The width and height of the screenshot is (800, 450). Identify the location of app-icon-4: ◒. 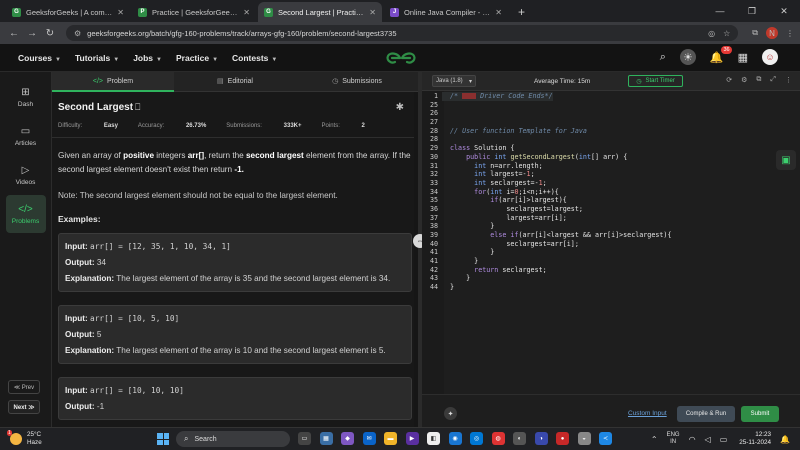
(584, 438).